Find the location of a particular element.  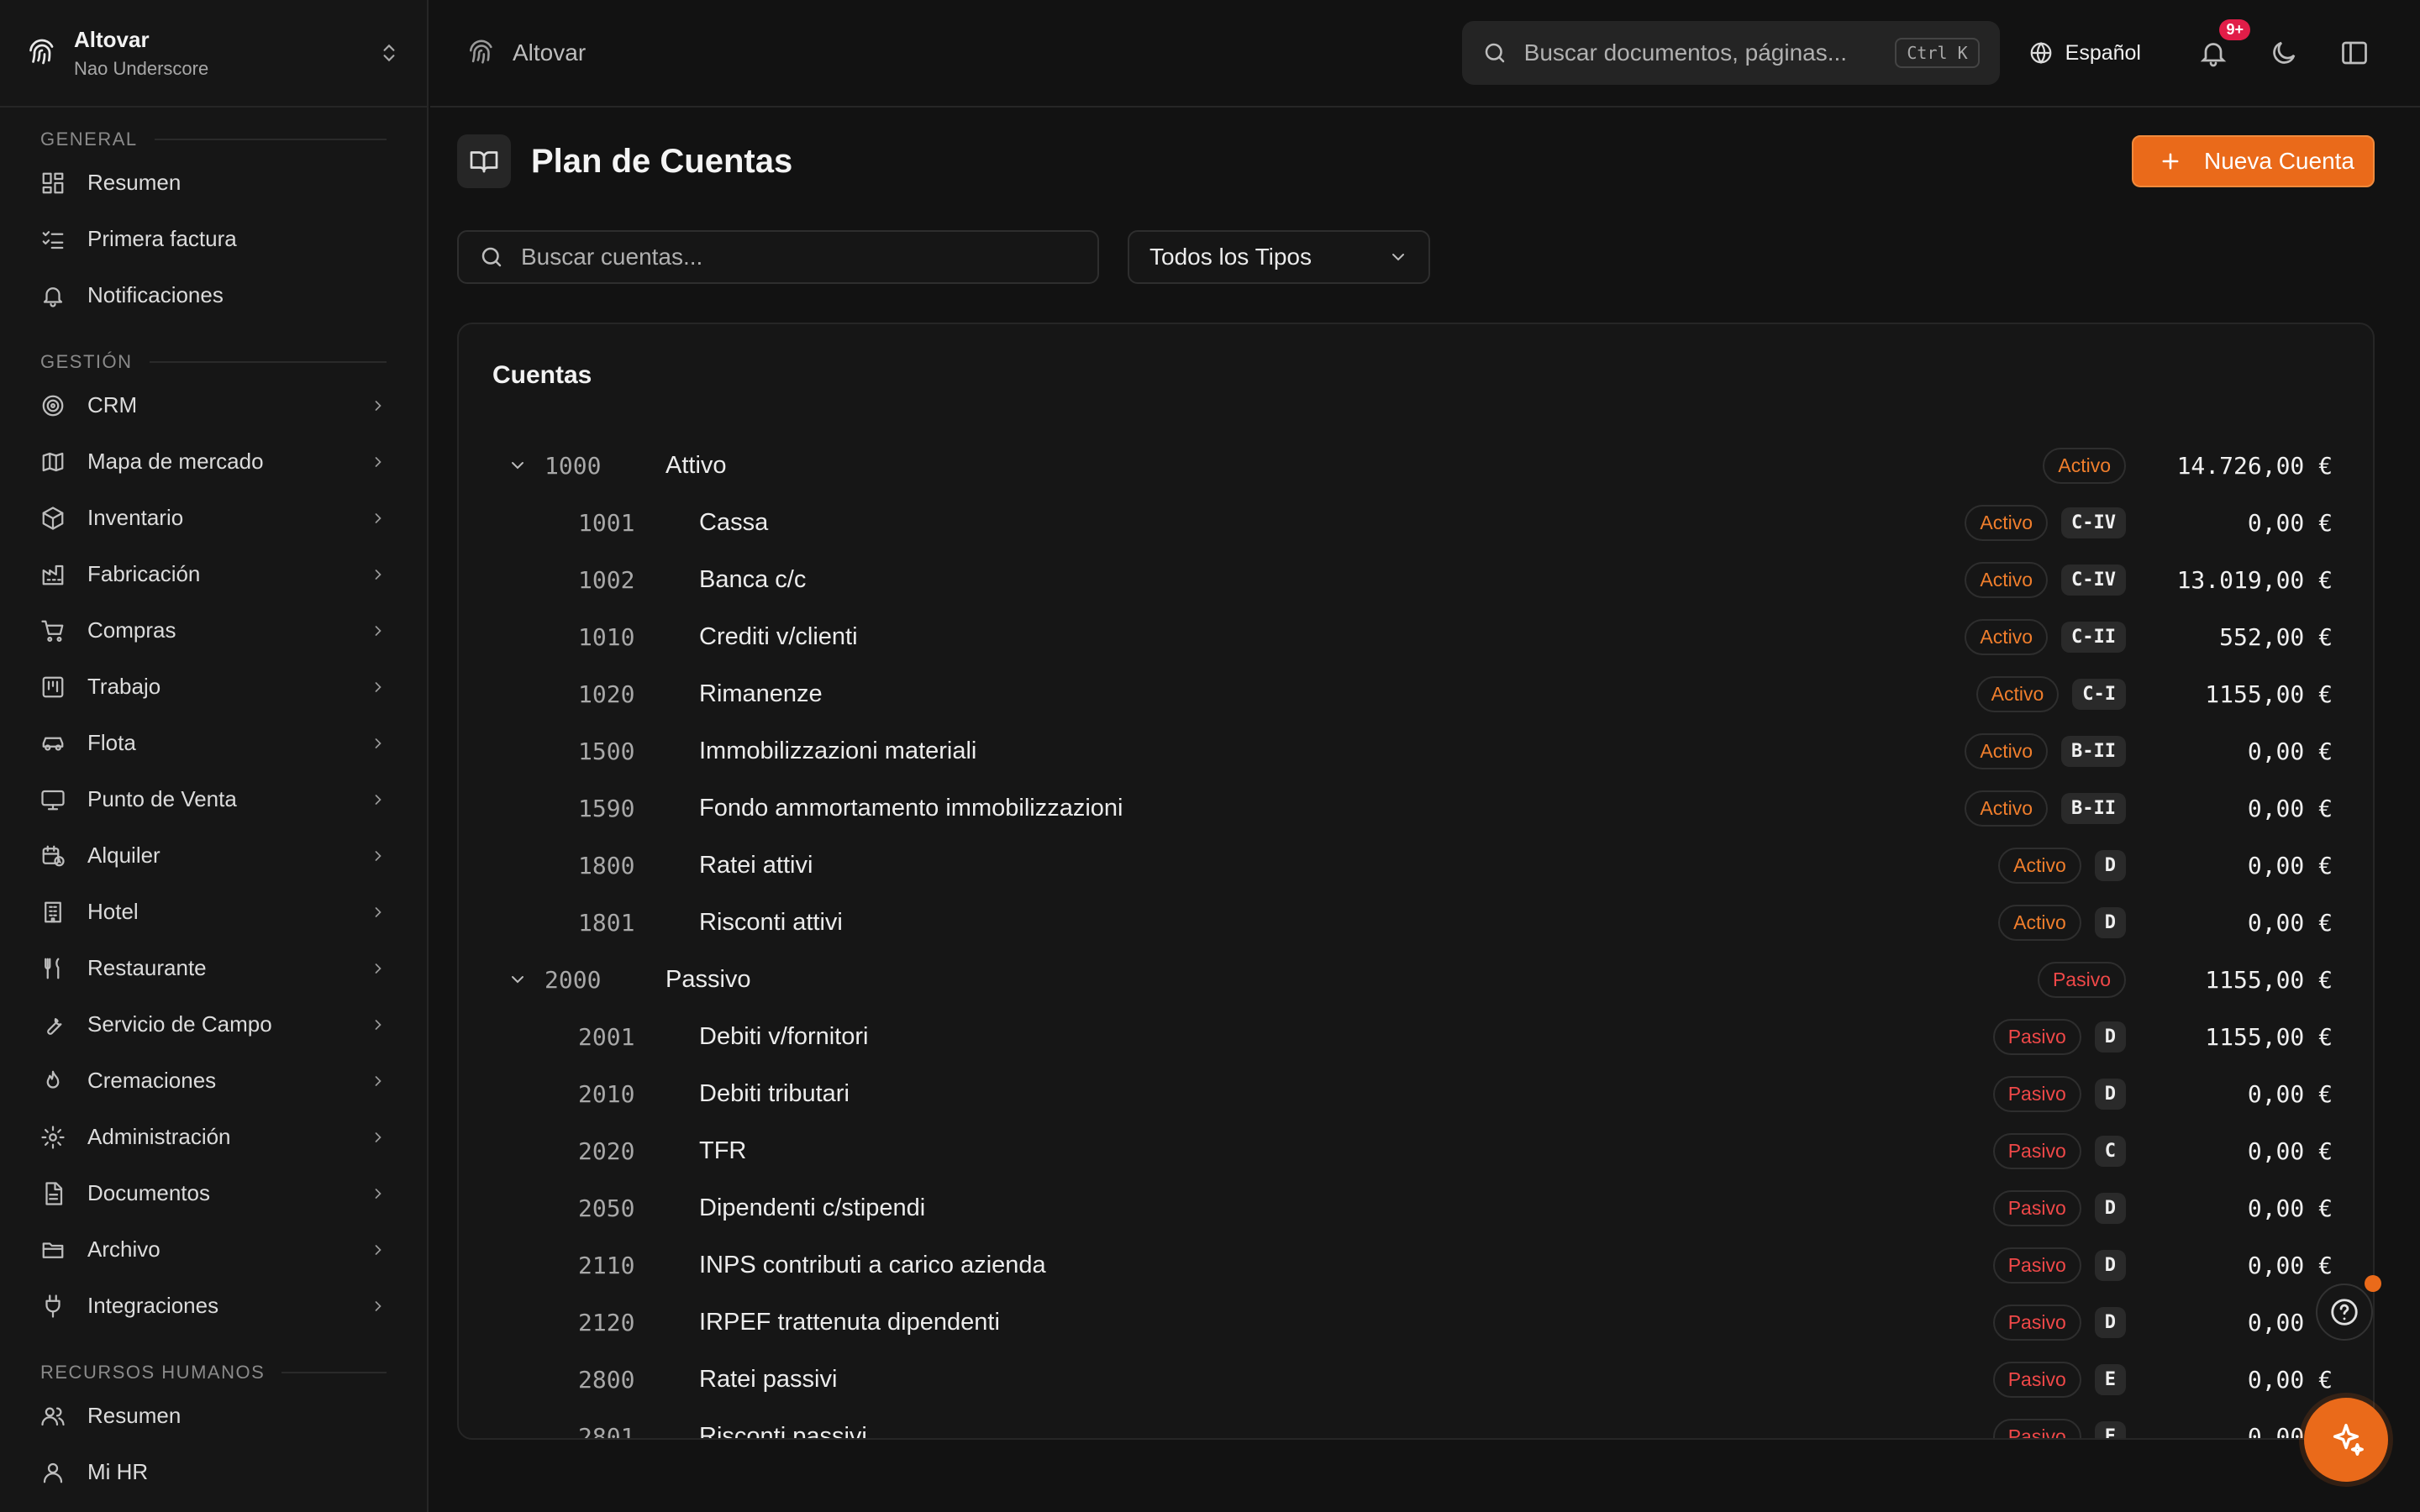

sidebar-item-flota: Flota is located at coordinates (214, 743).